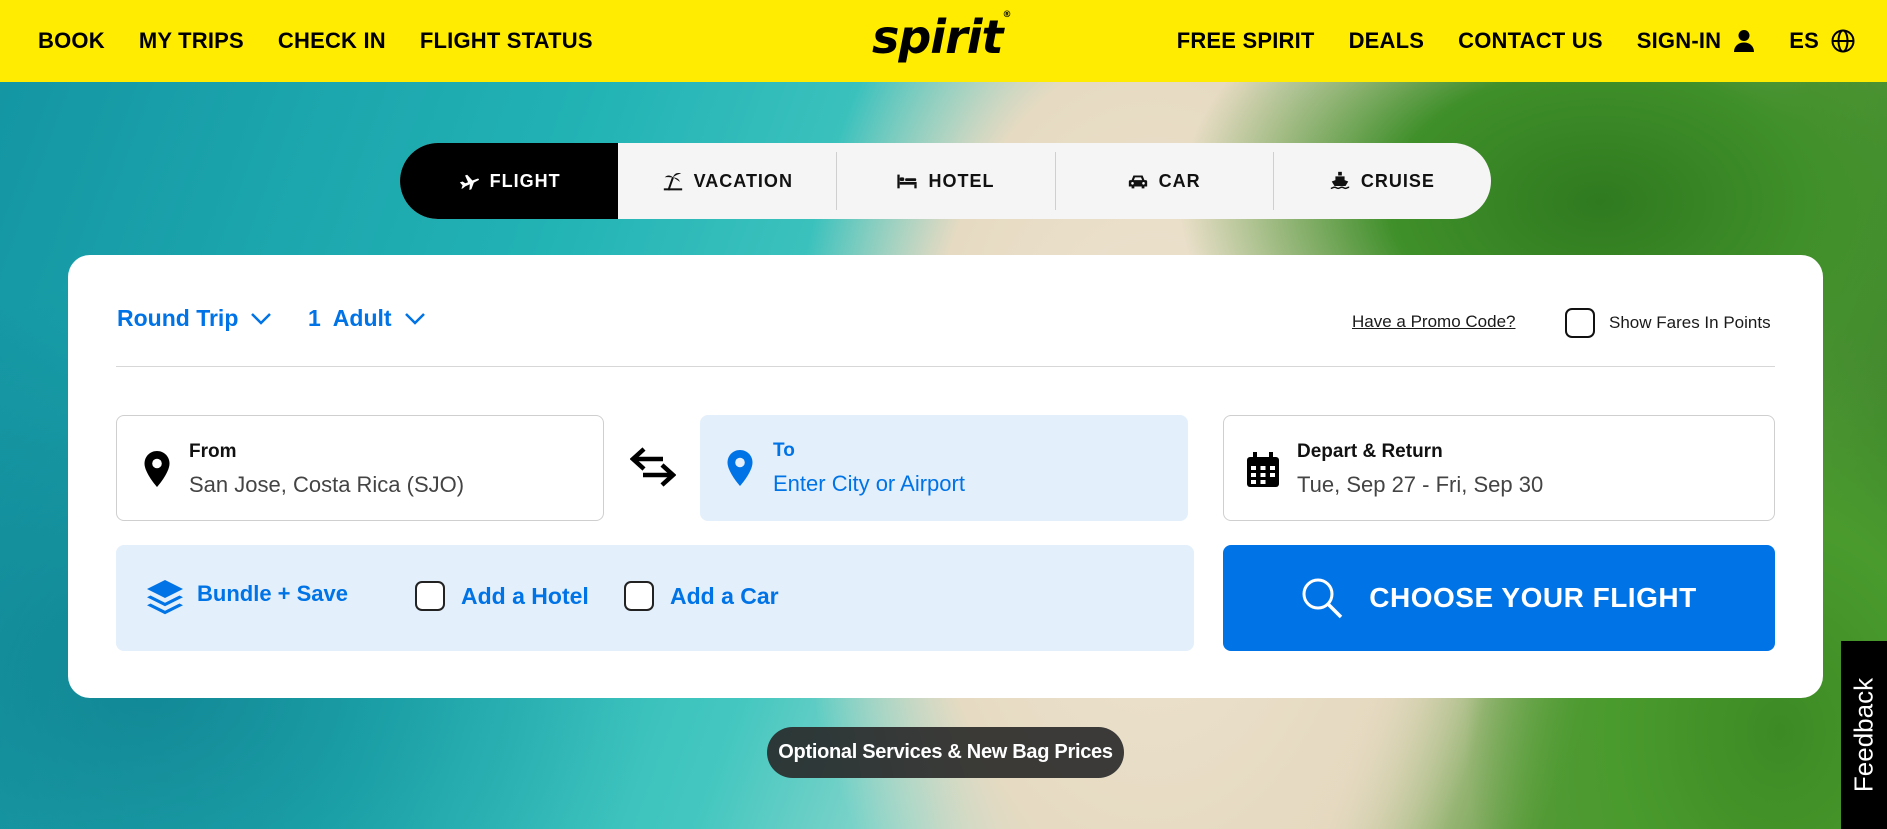  Describe the element at coordinates (430, 596) in the screenshot. I see `add-hotel-checkbox` at that location.